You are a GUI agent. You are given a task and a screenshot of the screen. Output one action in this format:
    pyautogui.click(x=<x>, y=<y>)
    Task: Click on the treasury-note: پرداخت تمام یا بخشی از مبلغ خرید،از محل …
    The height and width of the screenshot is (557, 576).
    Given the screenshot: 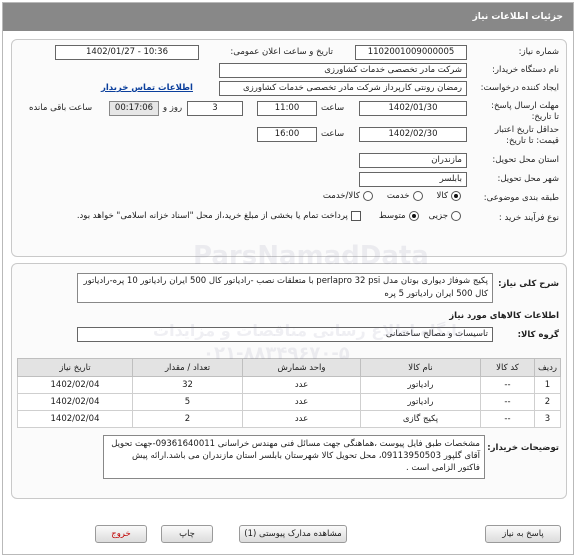 What is the action you would take?
    pyautogui.click(x=212, y=216)
    